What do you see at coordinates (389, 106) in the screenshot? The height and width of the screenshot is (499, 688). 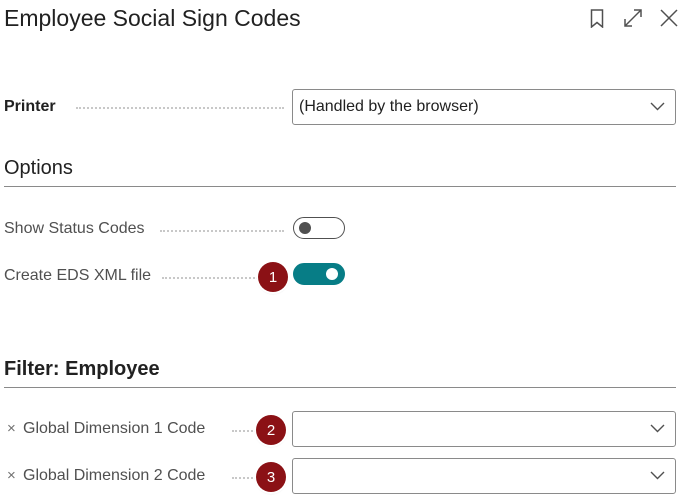 I see `printer-select-value: (Handled by the browser)` at bounding box center [389, 106].